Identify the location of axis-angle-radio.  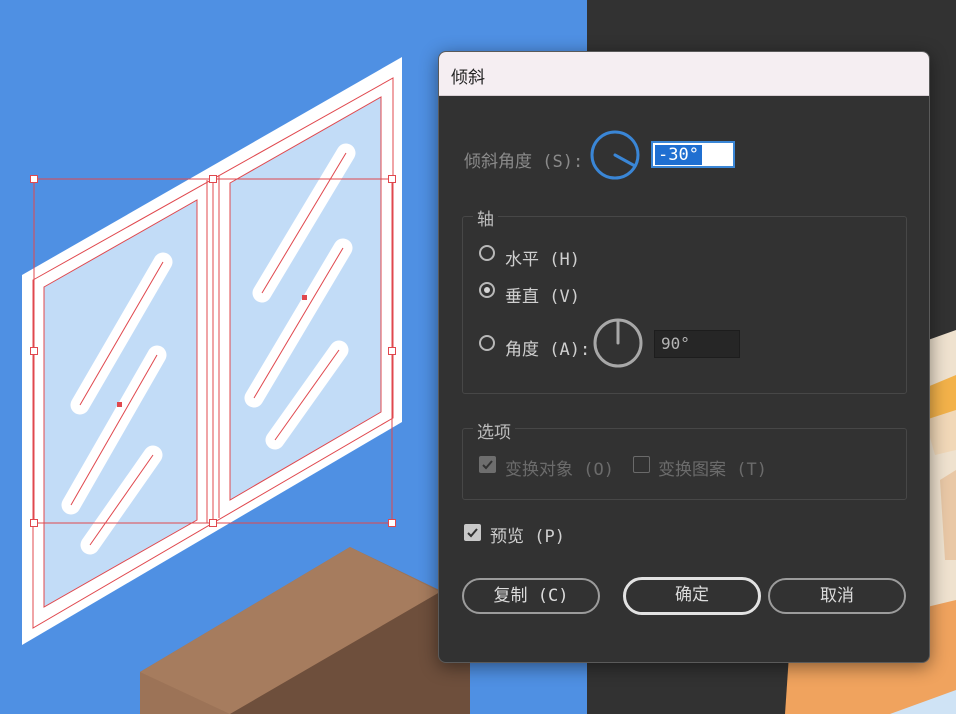
(487, 343).